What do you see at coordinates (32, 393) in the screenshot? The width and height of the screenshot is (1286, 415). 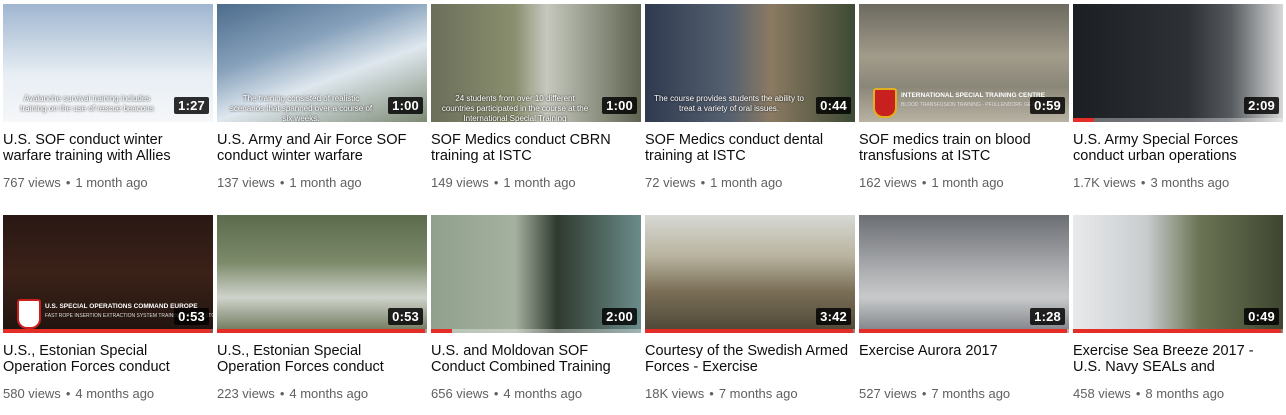 I see `view-count: 580 views` at bounding box center [32, 393].